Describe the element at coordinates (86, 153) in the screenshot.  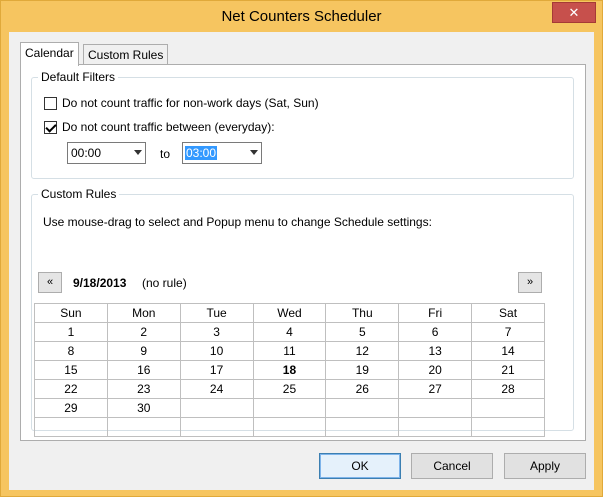
I see `from-time-value: 00:00` at that location.